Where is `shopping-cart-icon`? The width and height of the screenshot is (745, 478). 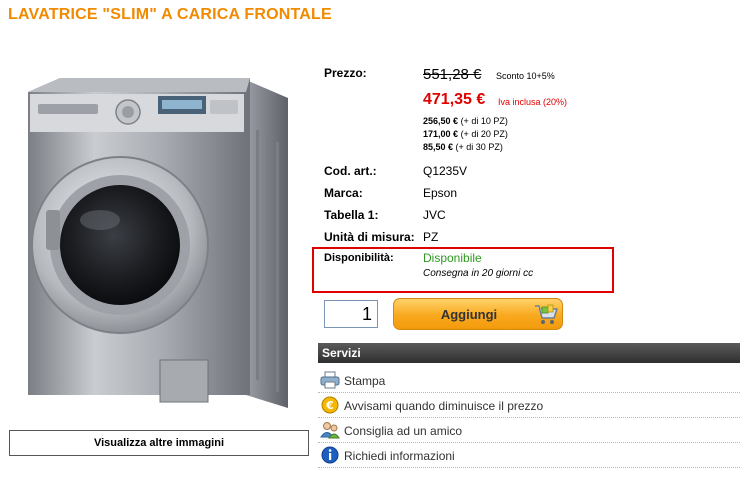 shopping-cart-icon is located at coordinates (546, 314).